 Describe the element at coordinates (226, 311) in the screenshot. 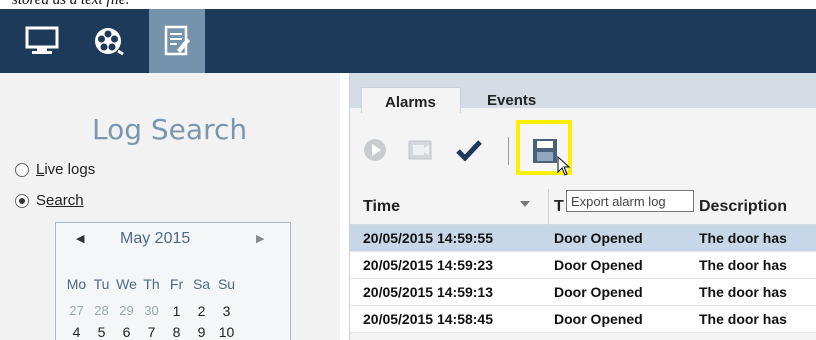

I see `calendar-day: 3` at that location.